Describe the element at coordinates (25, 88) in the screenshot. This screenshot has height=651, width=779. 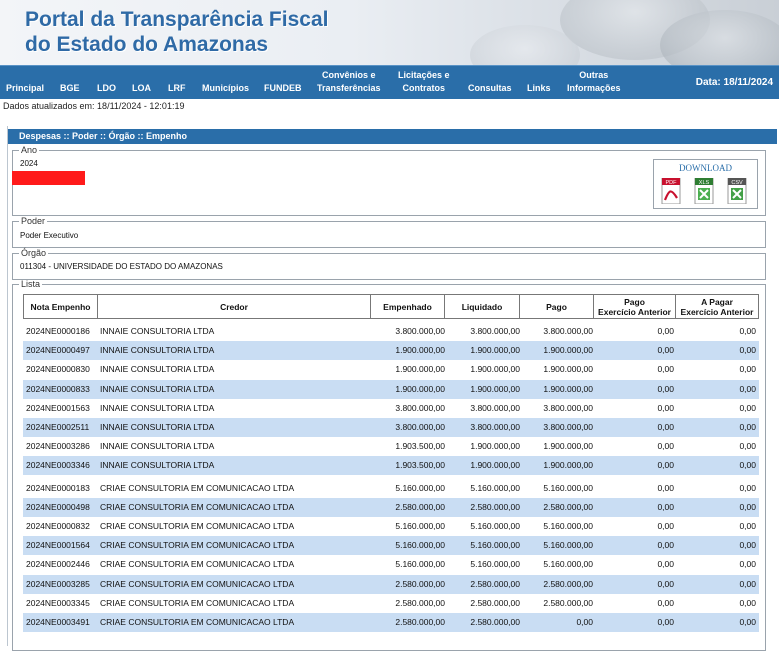
I see `nav-item-principal: Principal` at that location.